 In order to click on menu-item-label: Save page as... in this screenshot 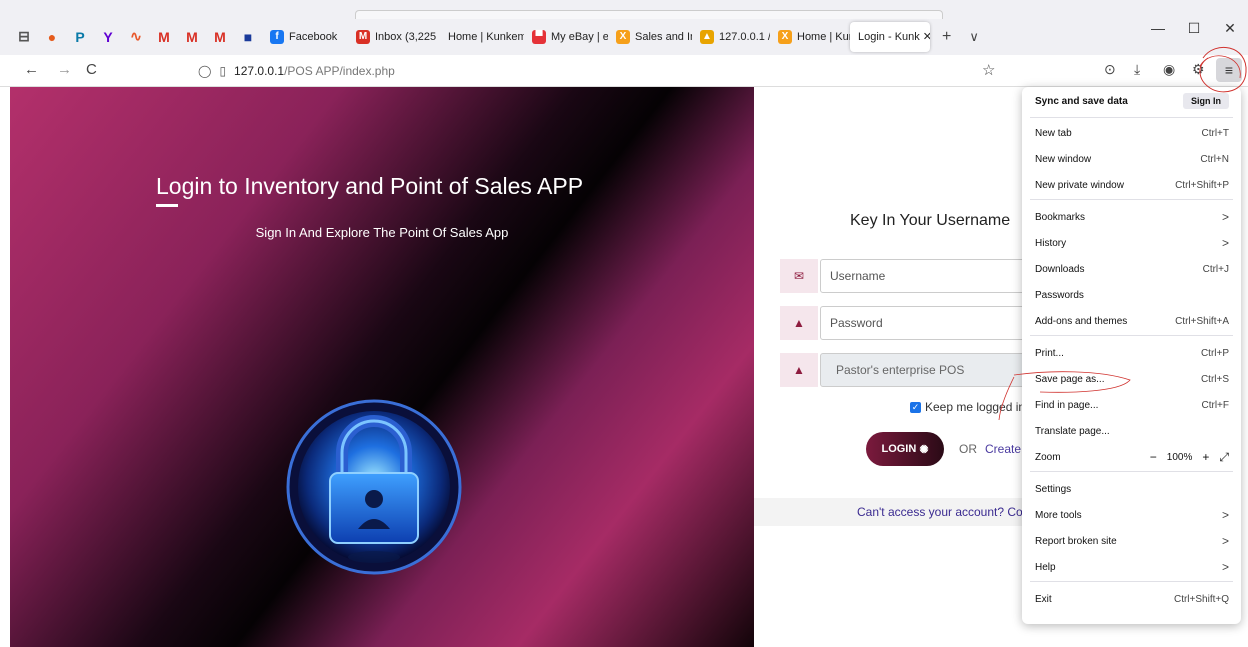, I will do `click(1070, 379)`.